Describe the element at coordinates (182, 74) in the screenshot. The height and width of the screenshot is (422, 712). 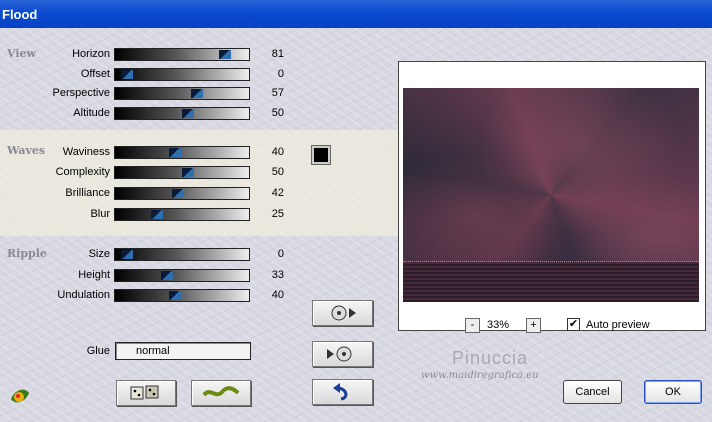
I see `offset-slider` at that location.